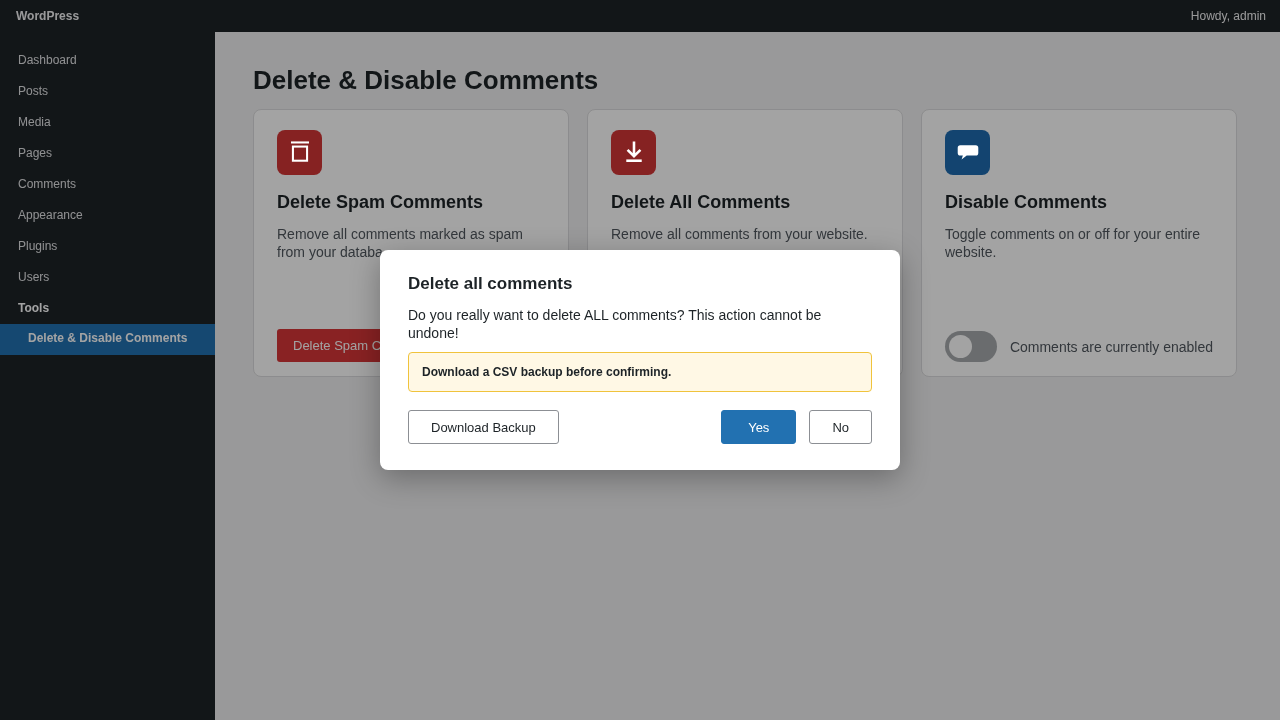 The height and width of the screenshot is (720, 1280). Describe the element at coordinates (107, 60) in the screenshot. I see `sidebar-item: Dashboard` at that location.